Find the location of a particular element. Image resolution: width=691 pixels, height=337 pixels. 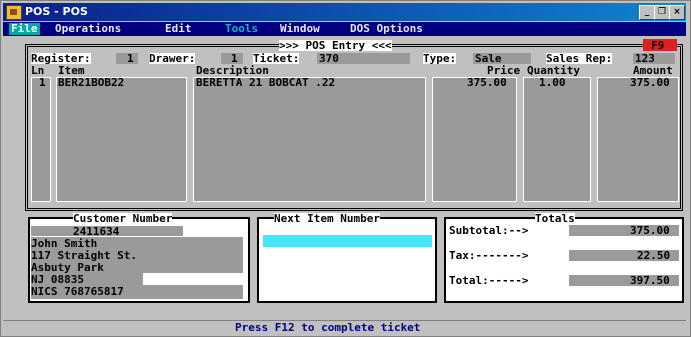

customer-state-zip: NJ 08835 is located at coordinates (57, 279).